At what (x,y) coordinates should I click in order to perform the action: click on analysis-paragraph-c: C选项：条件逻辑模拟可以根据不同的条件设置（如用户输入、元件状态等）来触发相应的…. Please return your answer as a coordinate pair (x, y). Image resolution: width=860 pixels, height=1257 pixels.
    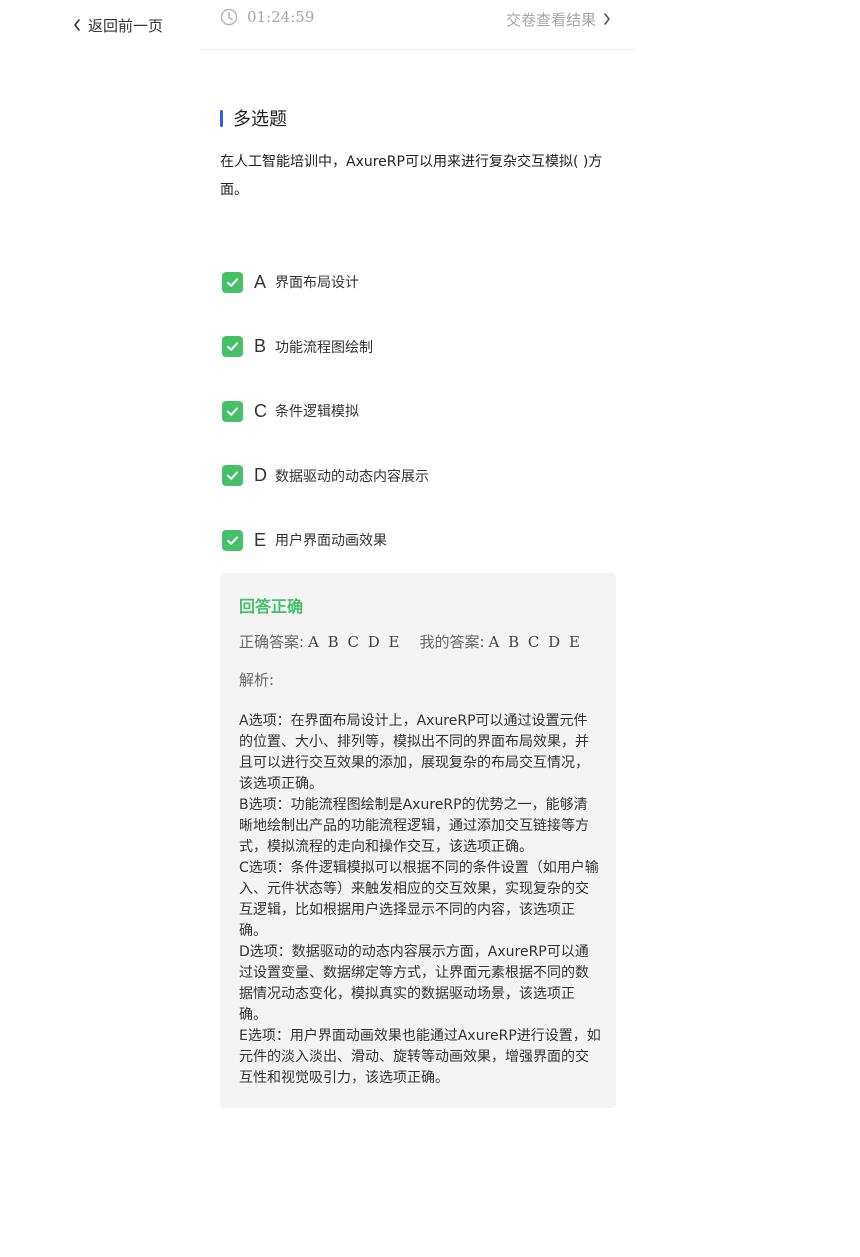
    Looking at the image, I should click on (419, 899).